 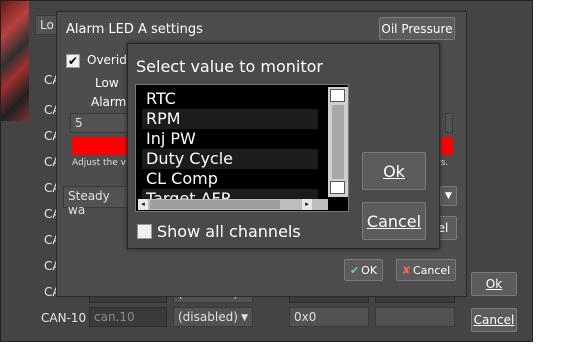 What do you see at coordinates (337, 187) in the screenshot?
I see `scroll-down-button` at bounding box center [337, 187].